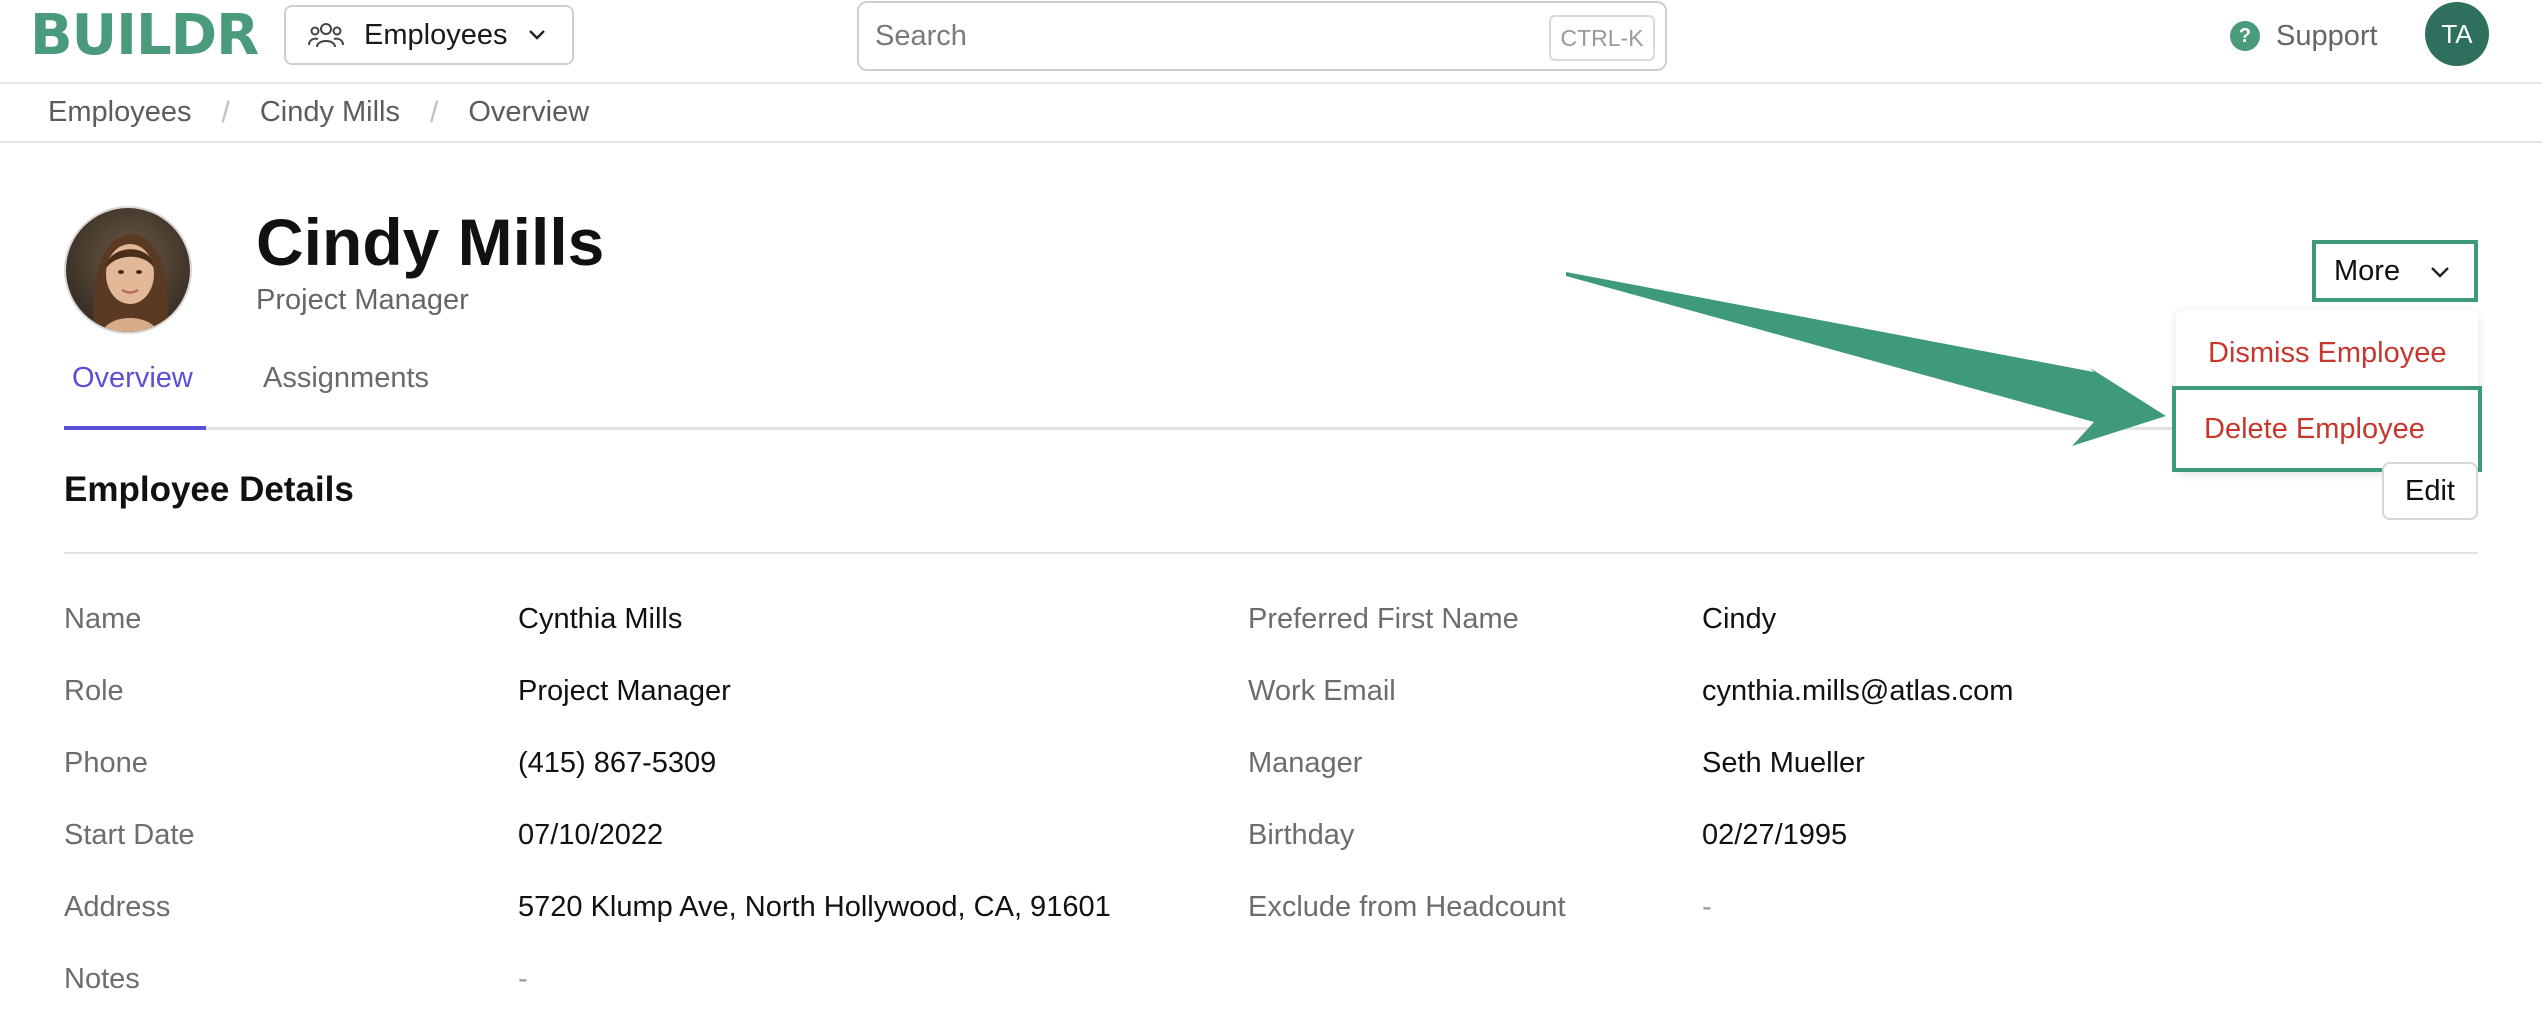  Describe the element at coordinates (624, 691) in the screenshot. I see `field-value-role: Project Manager` at that location.